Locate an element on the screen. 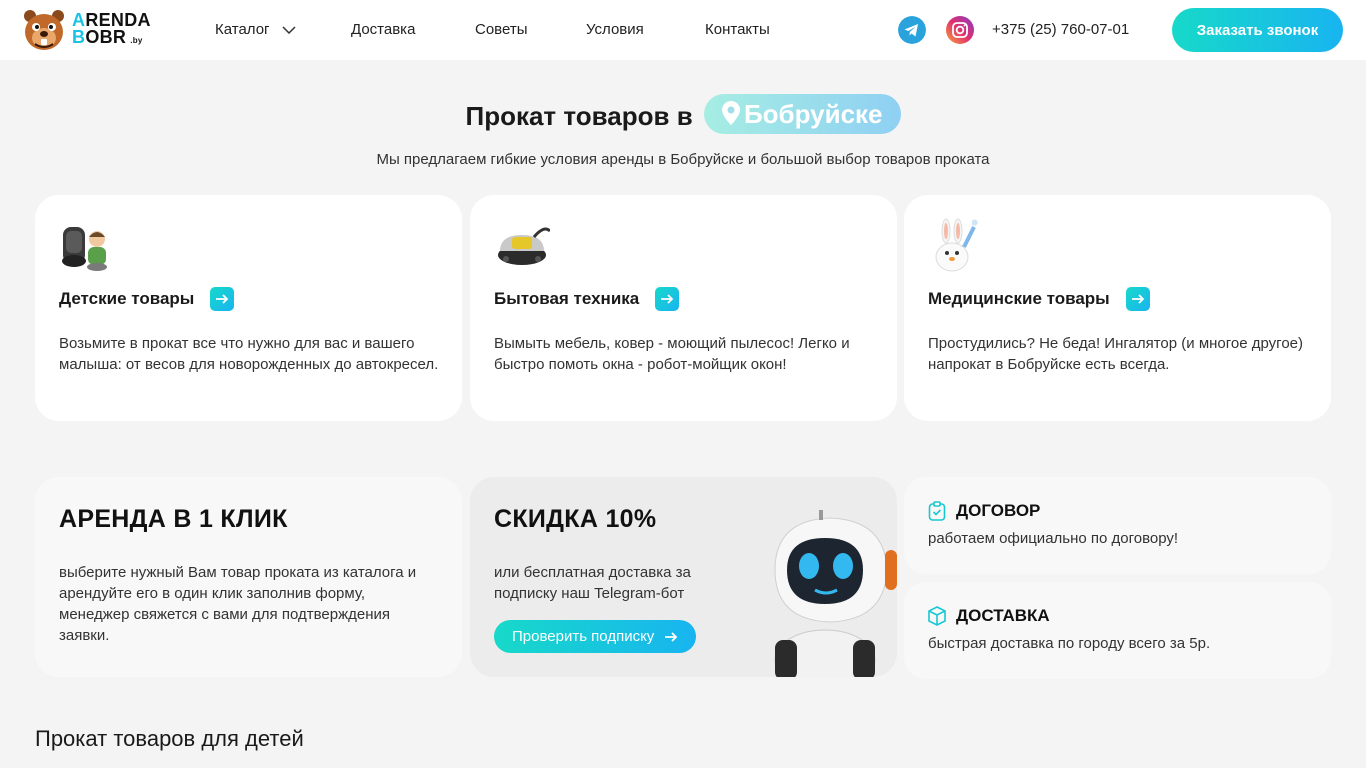 The height and width of the screenshot is (768, 1366). contract-text: работаем официально по договору! is located at coordinates (1053, 538).